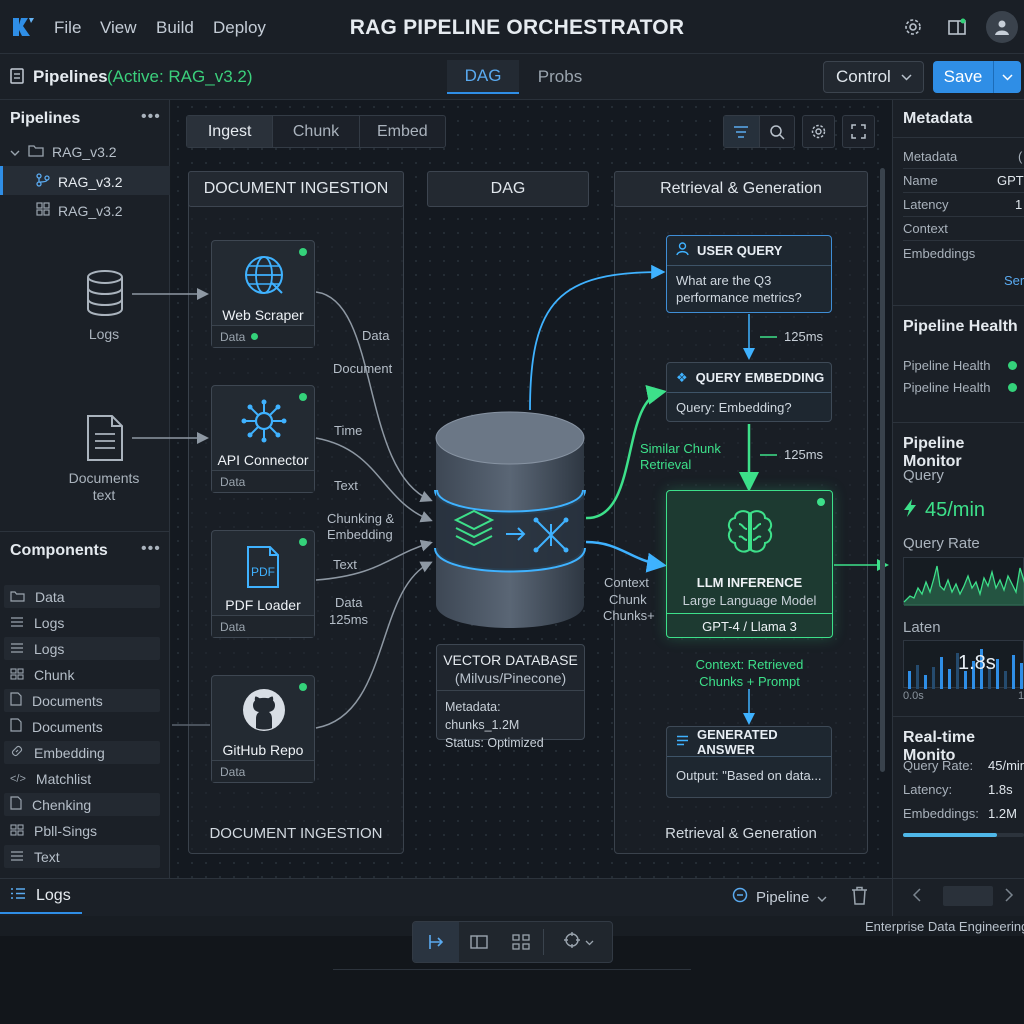 Image resolution: width=1024 pixels, height=1024 pixels. I want to click on edge-label: Text, so click(346, 485).